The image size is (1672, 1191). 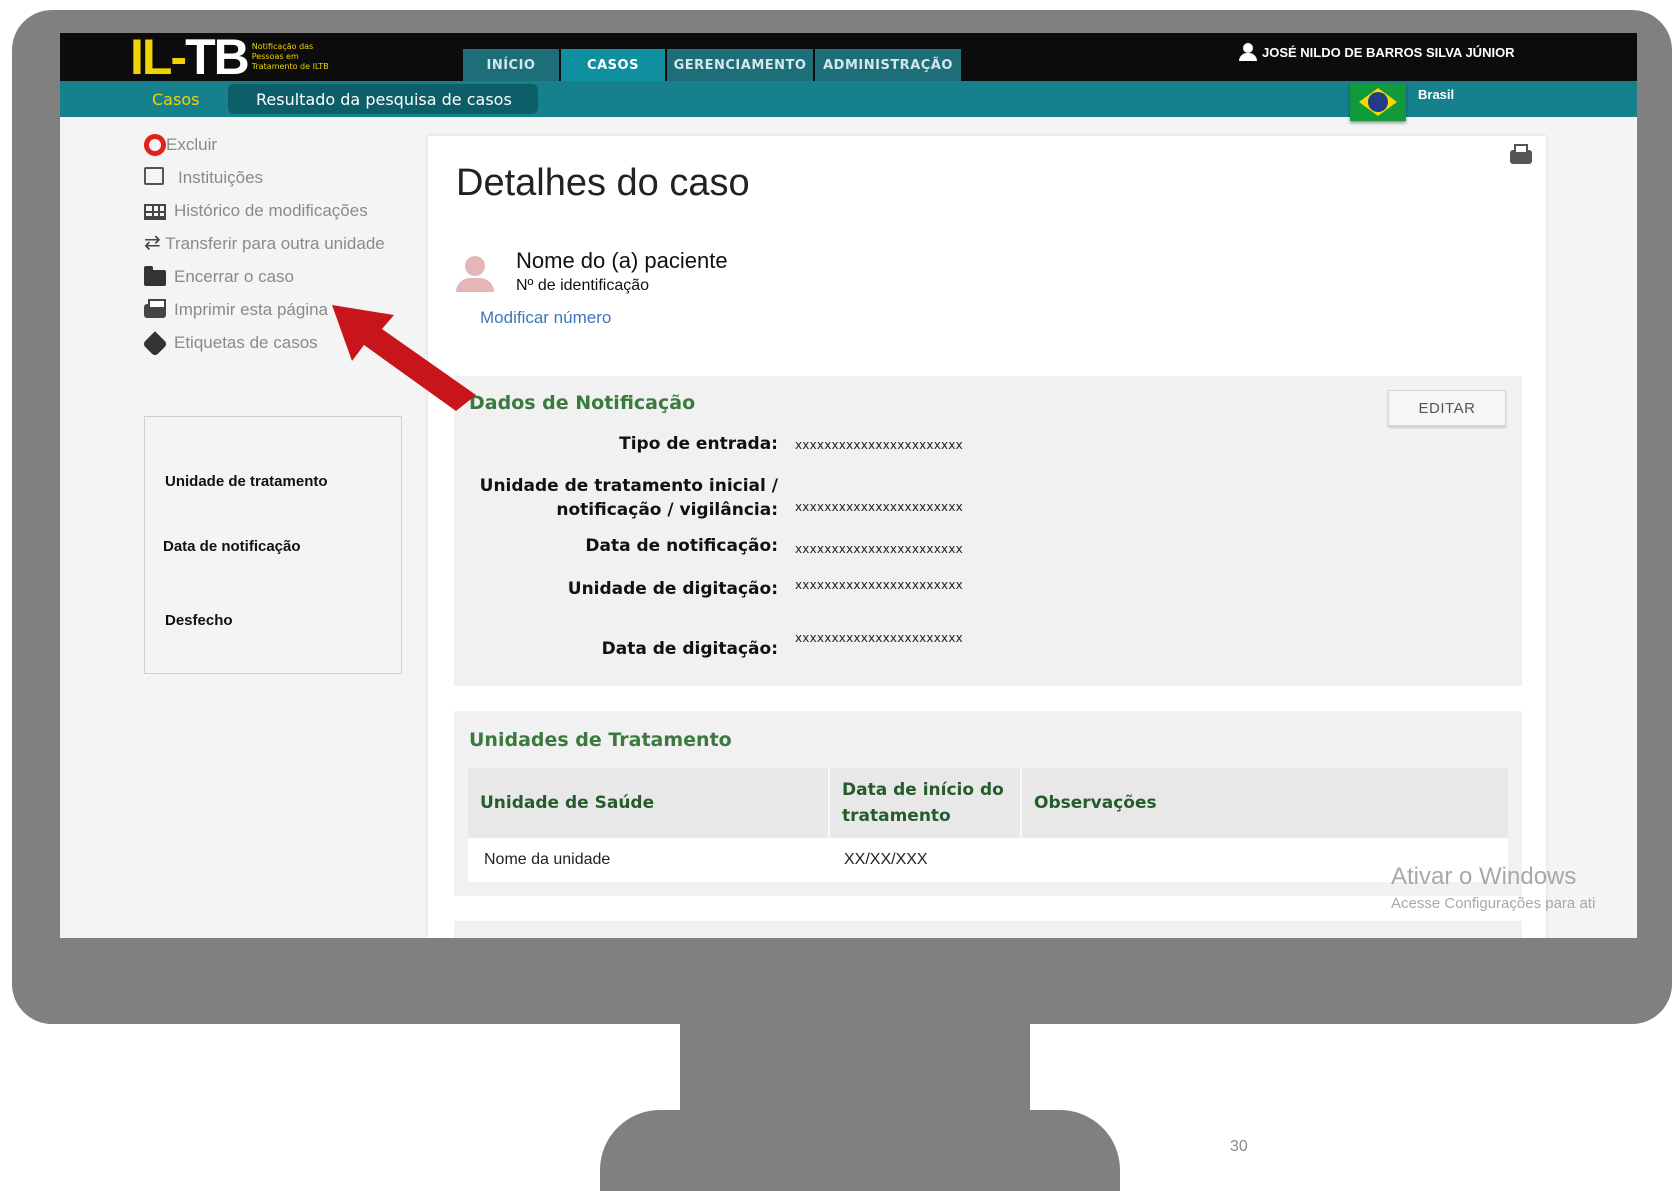 I want to click on tag-icon, so click(x=155, y=344).